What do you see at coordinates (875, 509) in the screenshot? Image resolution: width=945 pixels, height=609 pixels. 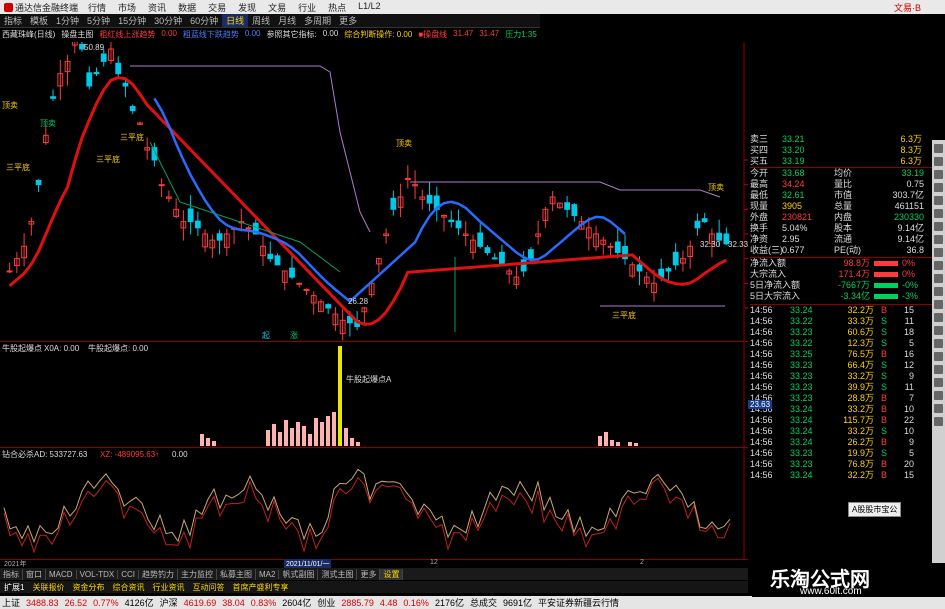 I see `notice-popup: A股股市宝公` at bounding box center [875, 509].